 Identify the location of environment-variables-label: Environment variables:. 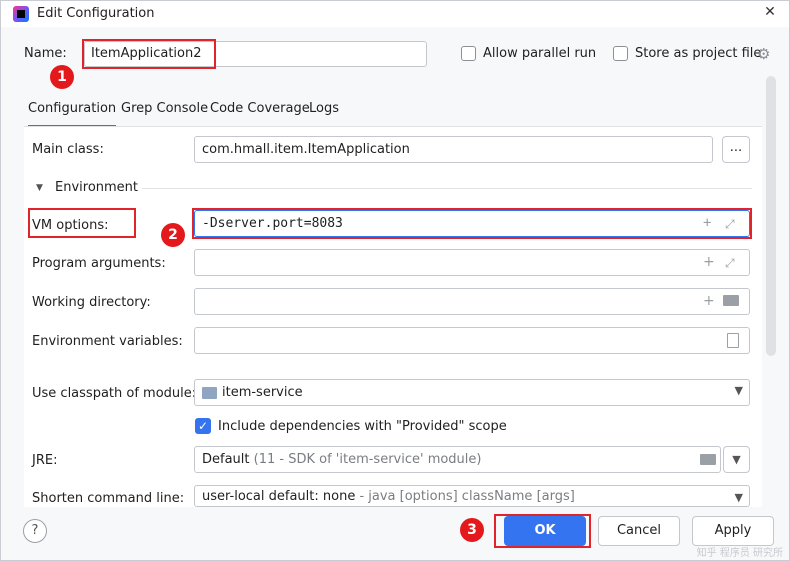
(107, 341).